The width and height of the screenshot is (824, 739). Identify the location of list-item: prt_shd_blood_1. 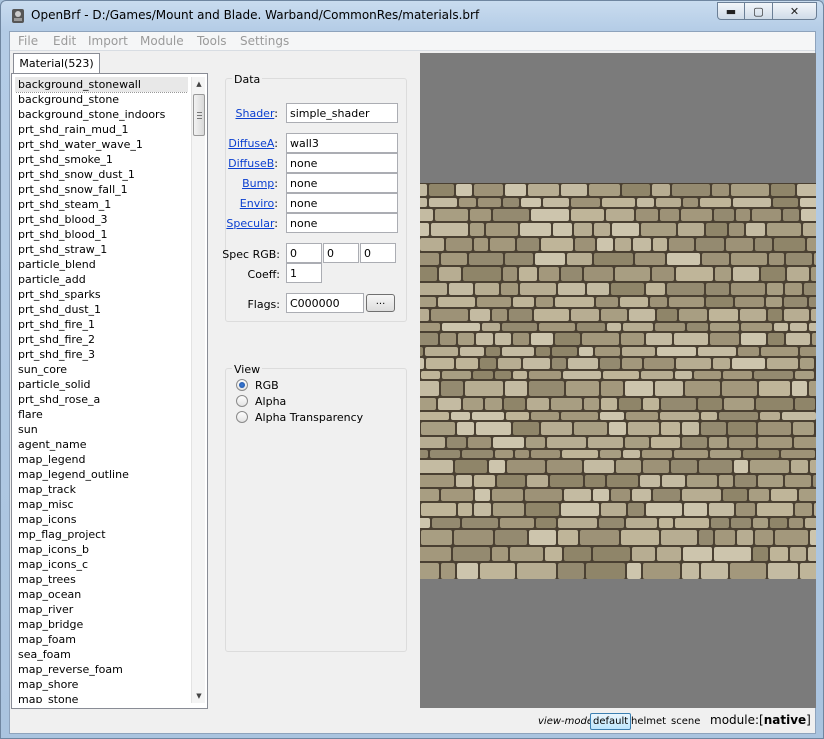
(101, 234).